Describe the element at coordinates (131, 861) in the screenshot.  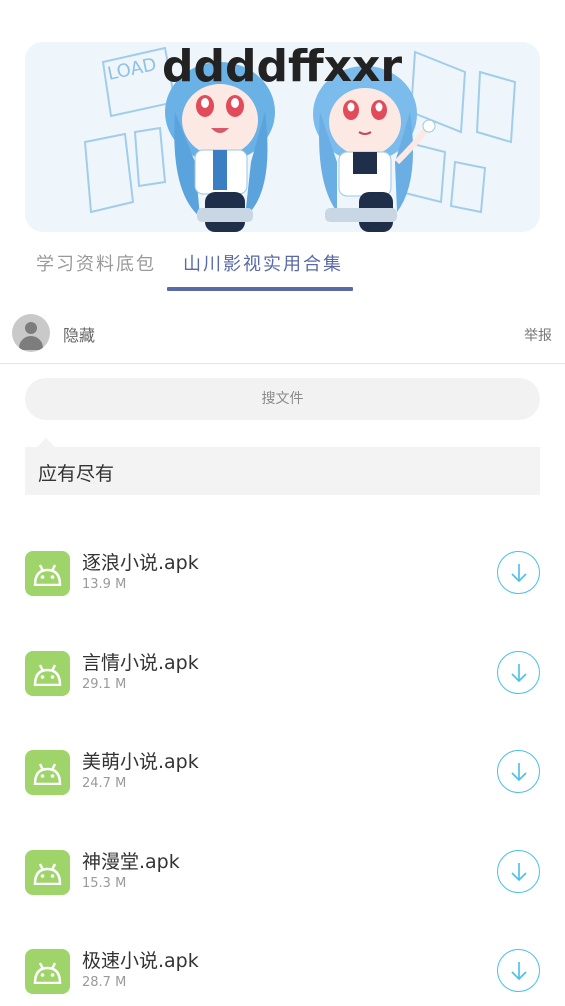
I see `file-name: 神漫堂.apk` at that location.